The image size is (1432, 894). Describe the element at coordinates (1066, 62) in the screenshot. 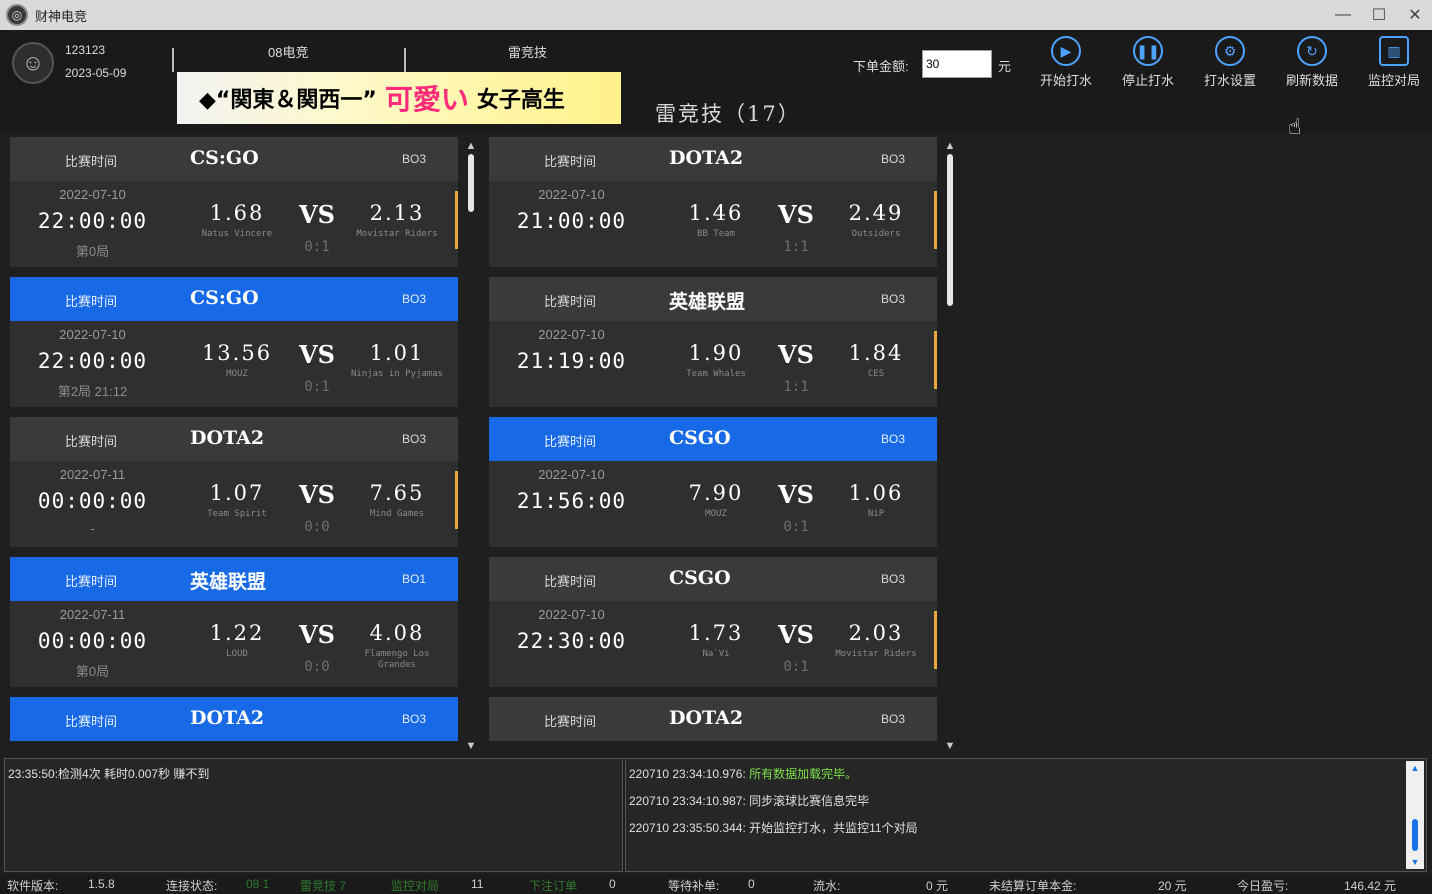

I see `start-button: ▶ 开始打水` at that location.